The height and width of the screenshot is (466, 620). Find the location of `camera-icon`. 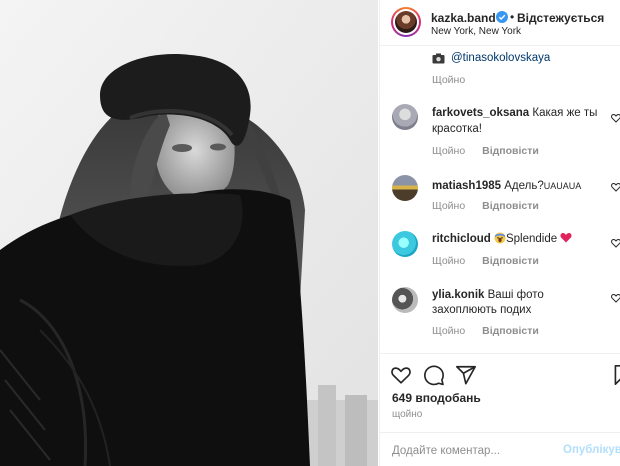

camera-icon is located at coordinates (438, 58).